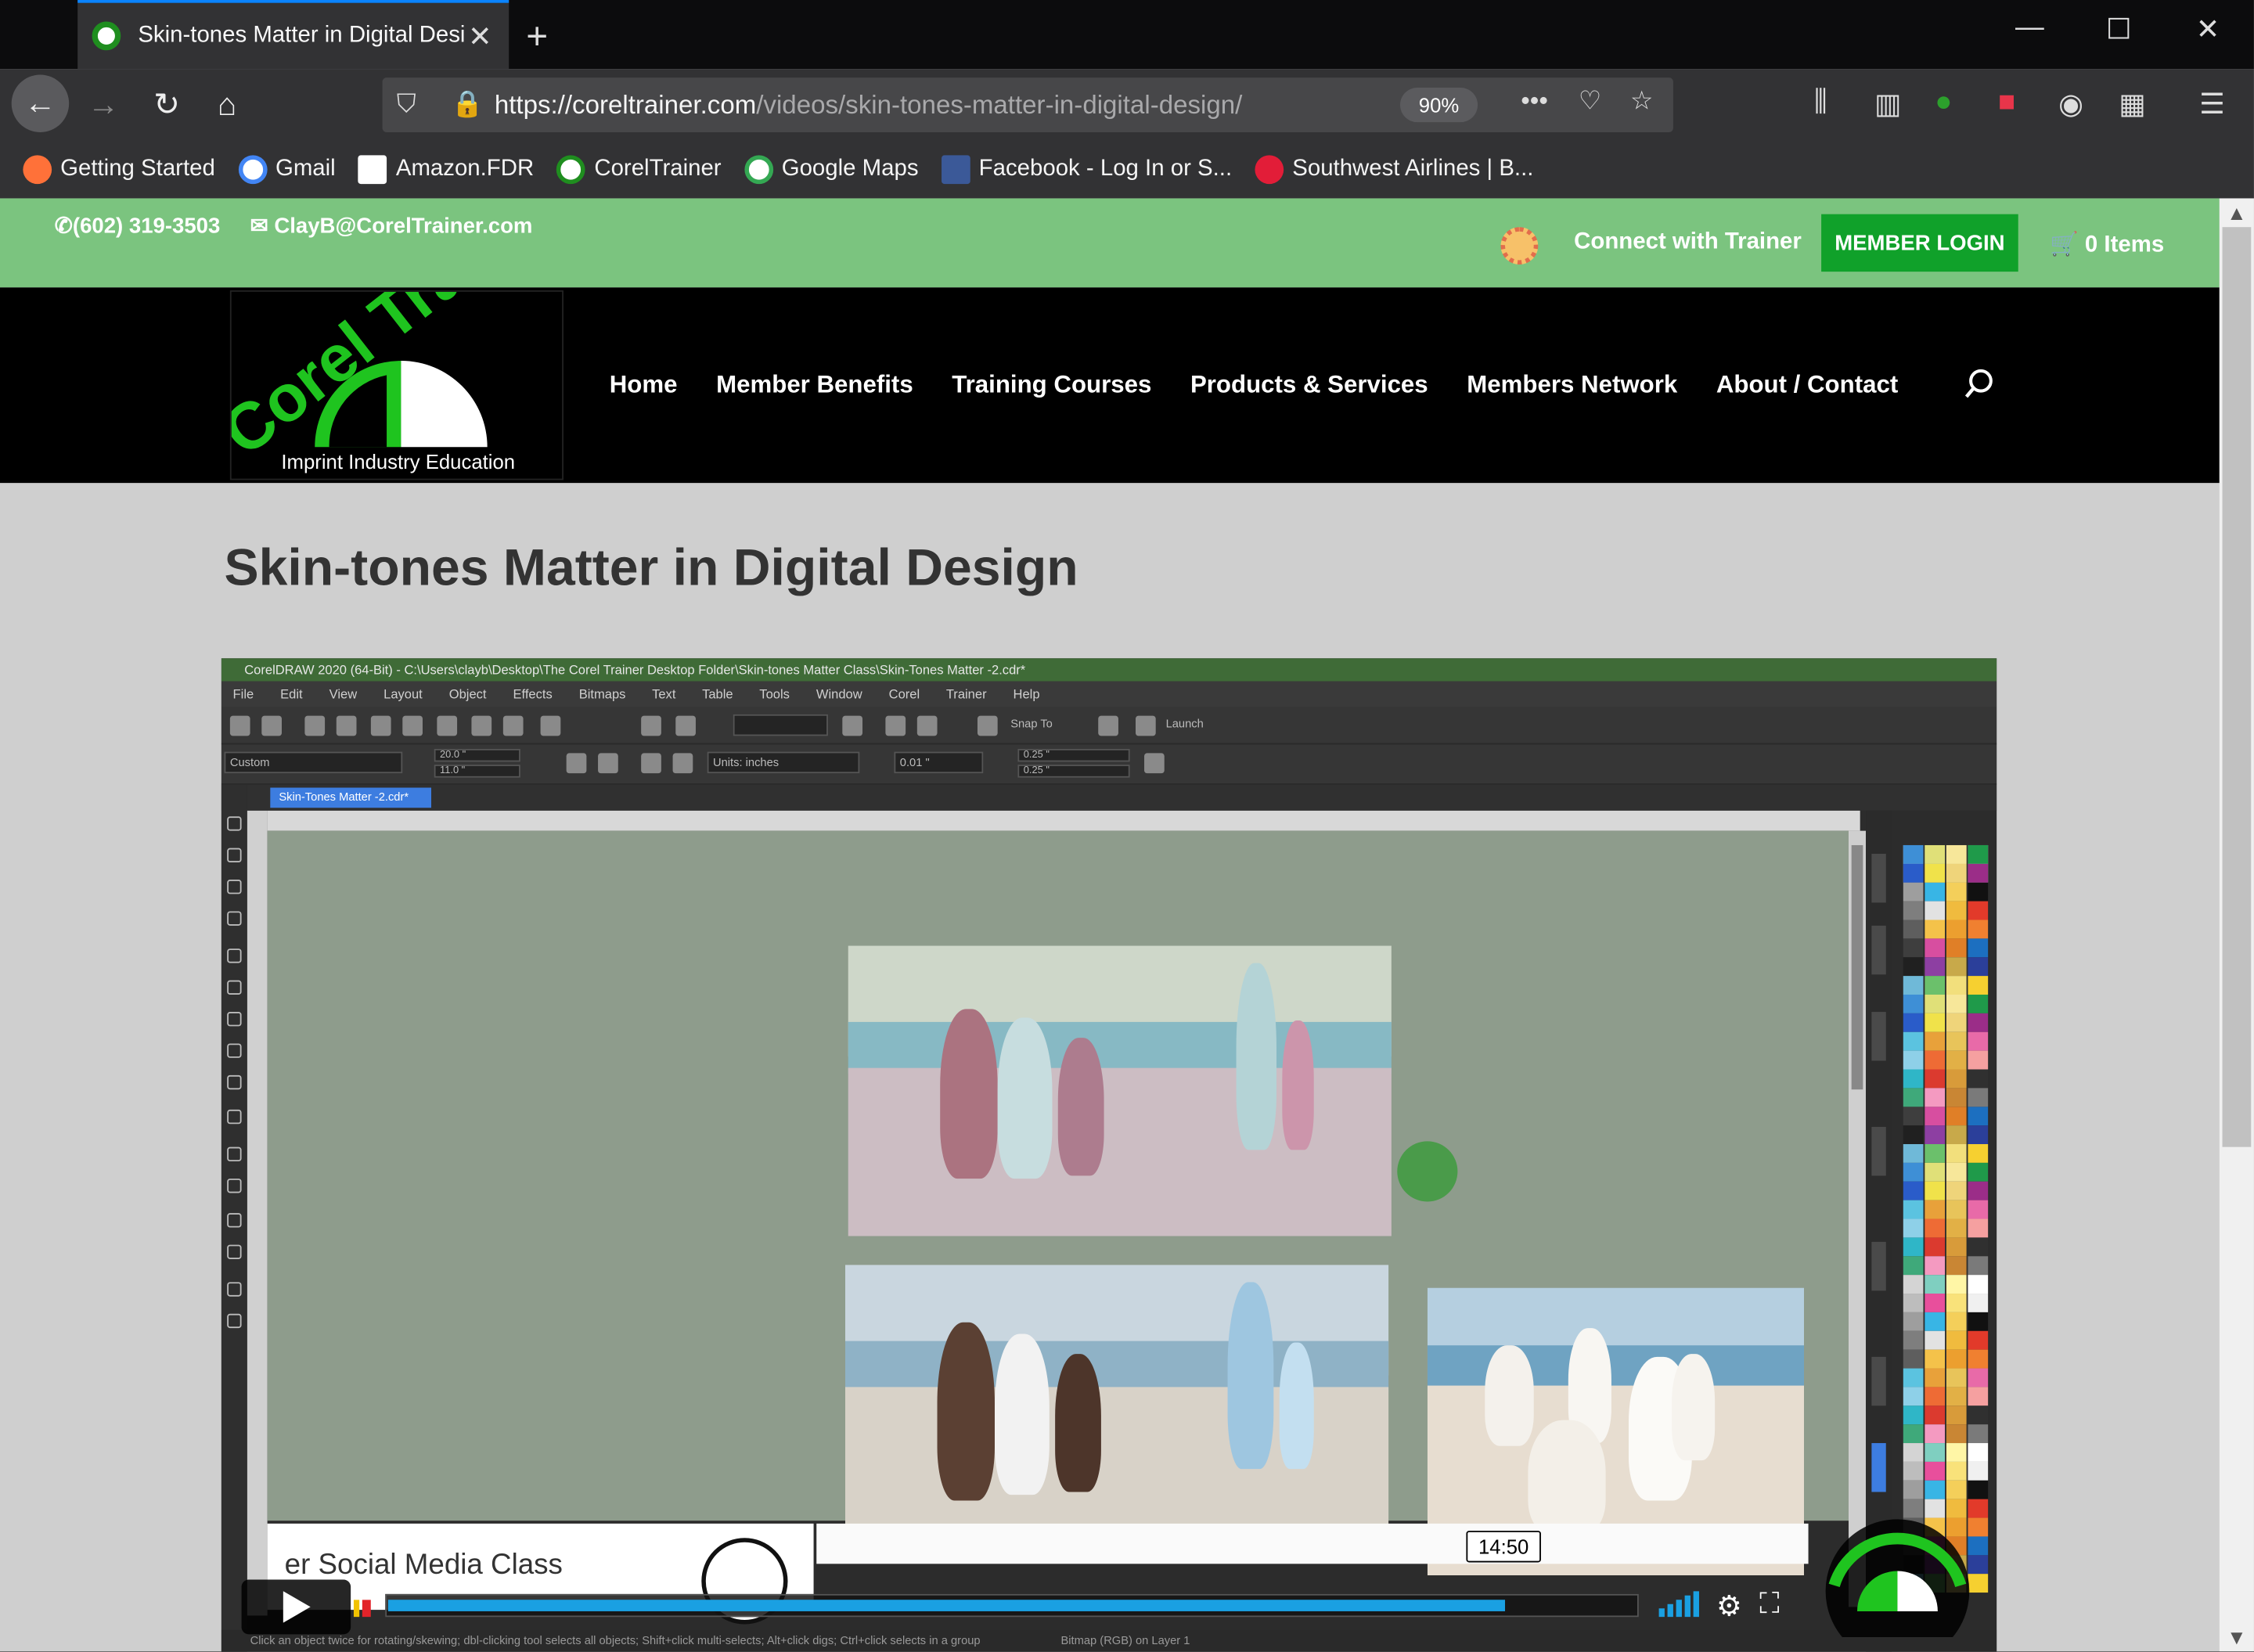  What do you see at coordinates (296, 1607) in the screenshot?
I see `play-button` at bounding box center [296, 1607].